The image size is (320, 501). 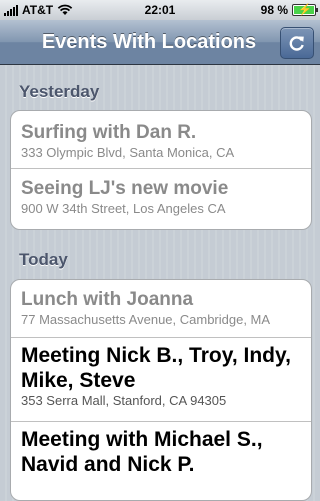 I want to click on refresh-button, so click(x=297, y=43).